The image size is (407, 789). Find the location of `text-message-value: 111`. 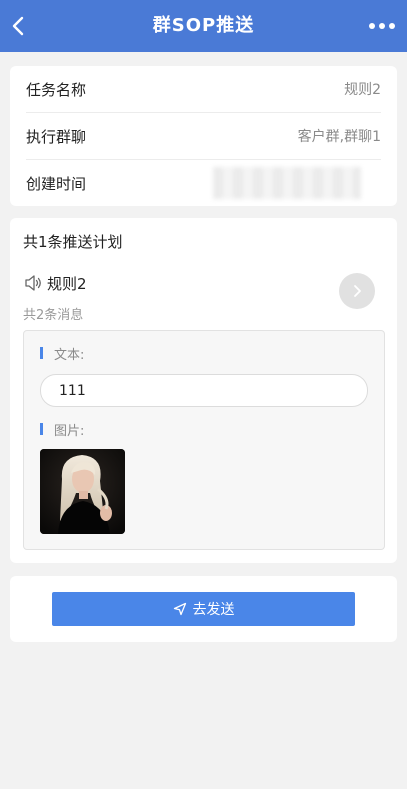

text-message-value: 111 is located at coordinates (72, 390).